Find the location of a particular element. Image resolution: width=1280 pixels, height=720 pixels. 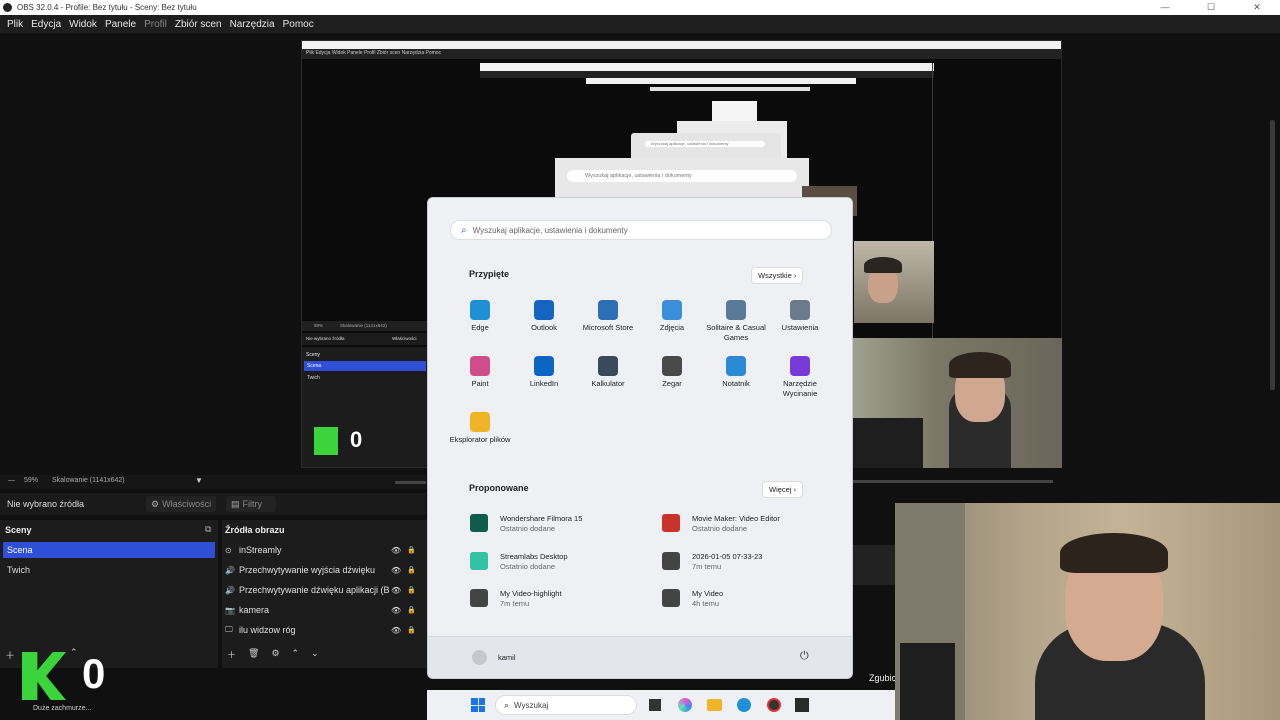

edge-icon is located at coordinates (744, 705).